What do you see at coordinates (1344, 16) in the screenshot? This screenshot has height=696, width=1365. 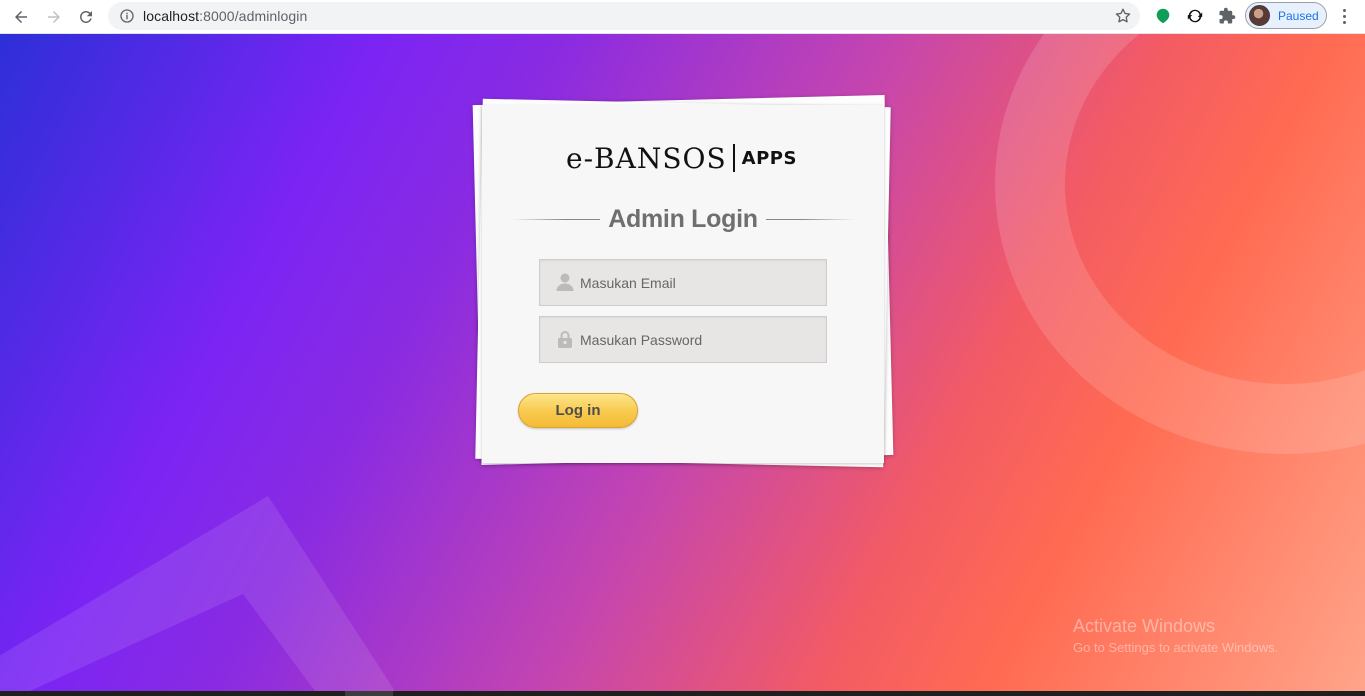 I see `browser-menu-icon` at bounding box center [1344, 16].